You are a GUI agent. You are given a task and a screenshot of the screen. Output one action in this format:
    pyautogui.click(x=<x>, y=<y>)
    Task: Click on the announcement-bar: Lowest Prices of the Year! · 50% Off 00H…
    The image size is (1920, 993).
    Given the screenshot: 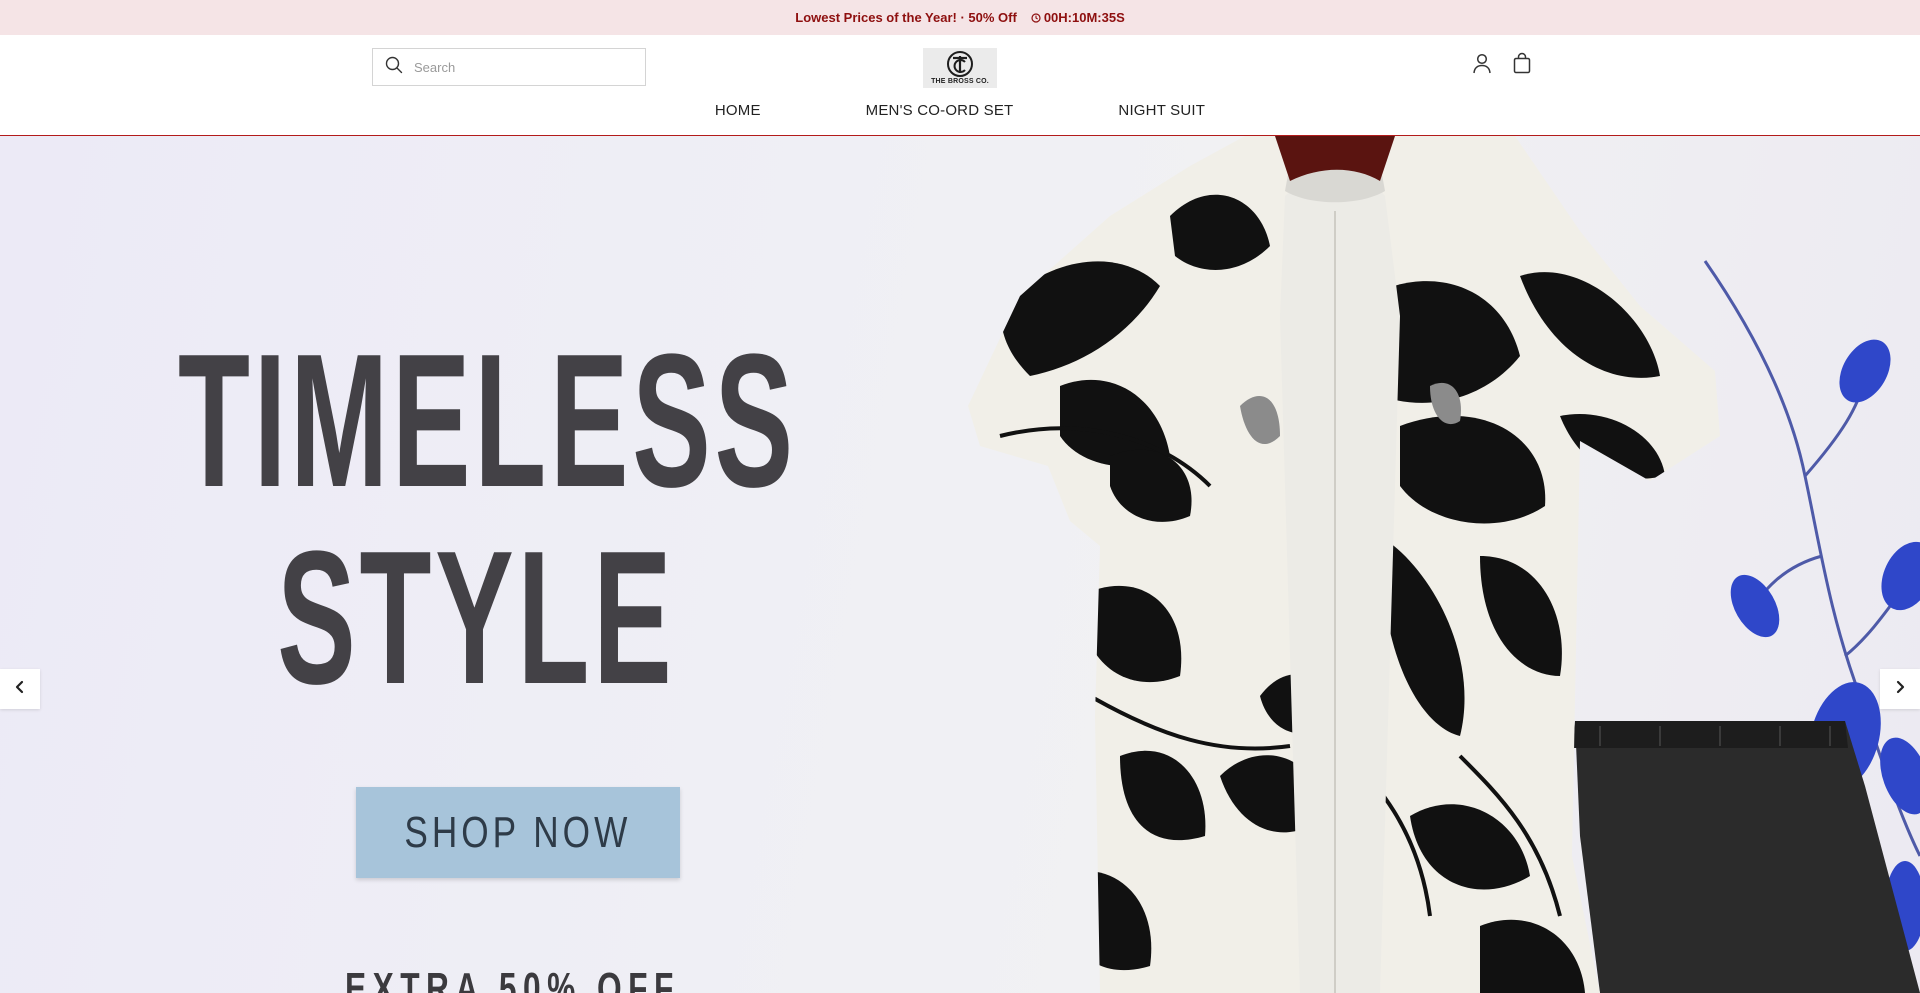 What is the action you would take?
    pyautogui.click(x=960, y=17)
    